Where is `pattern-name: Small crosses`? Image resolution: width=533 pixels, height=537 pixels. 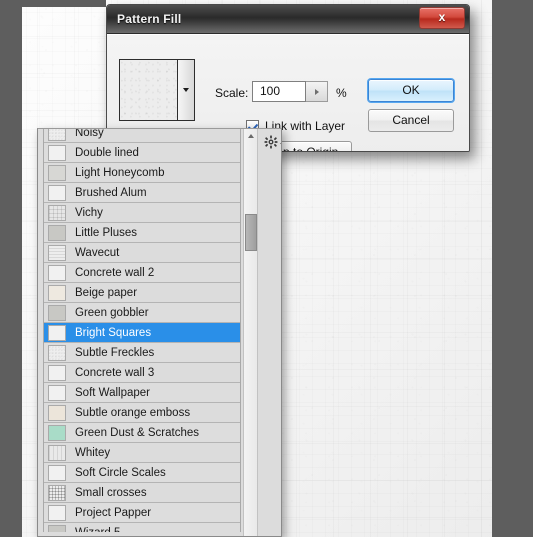 pattern-name: Small crosses is located at coordinates (111, 492).